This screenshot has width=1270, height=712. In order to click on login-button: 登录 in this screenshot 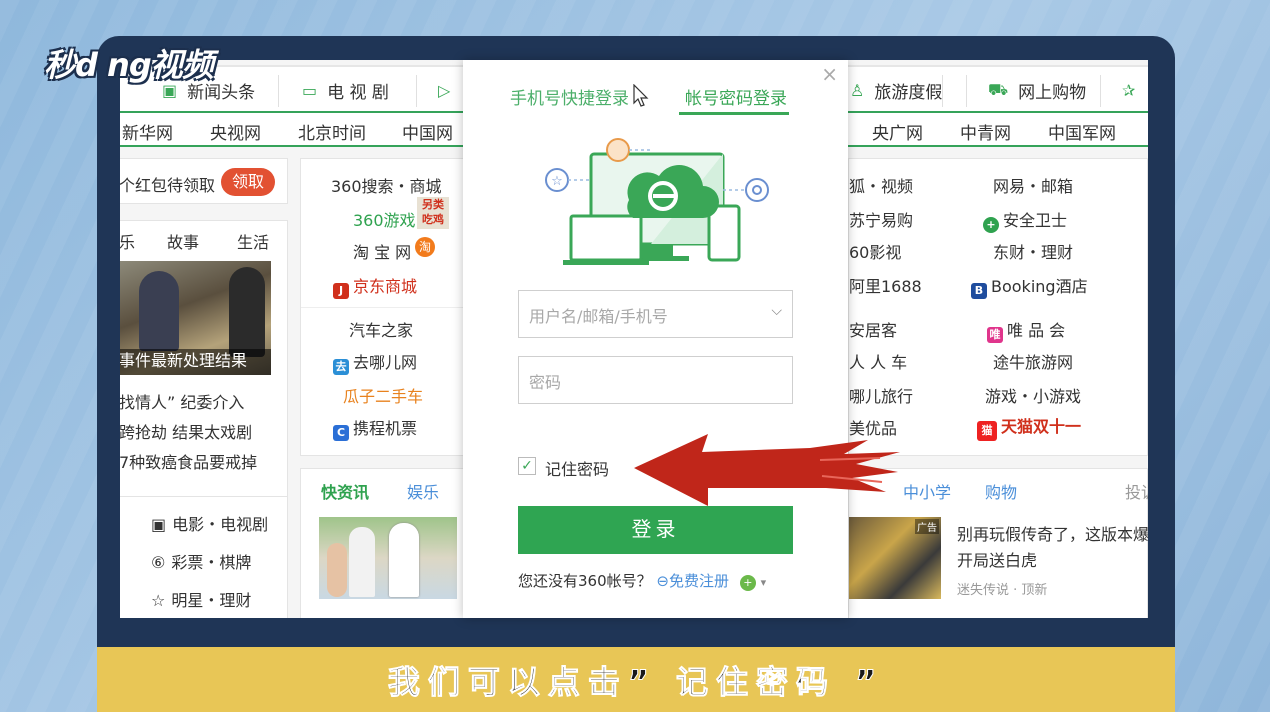, I will do `click(655, 530)`.